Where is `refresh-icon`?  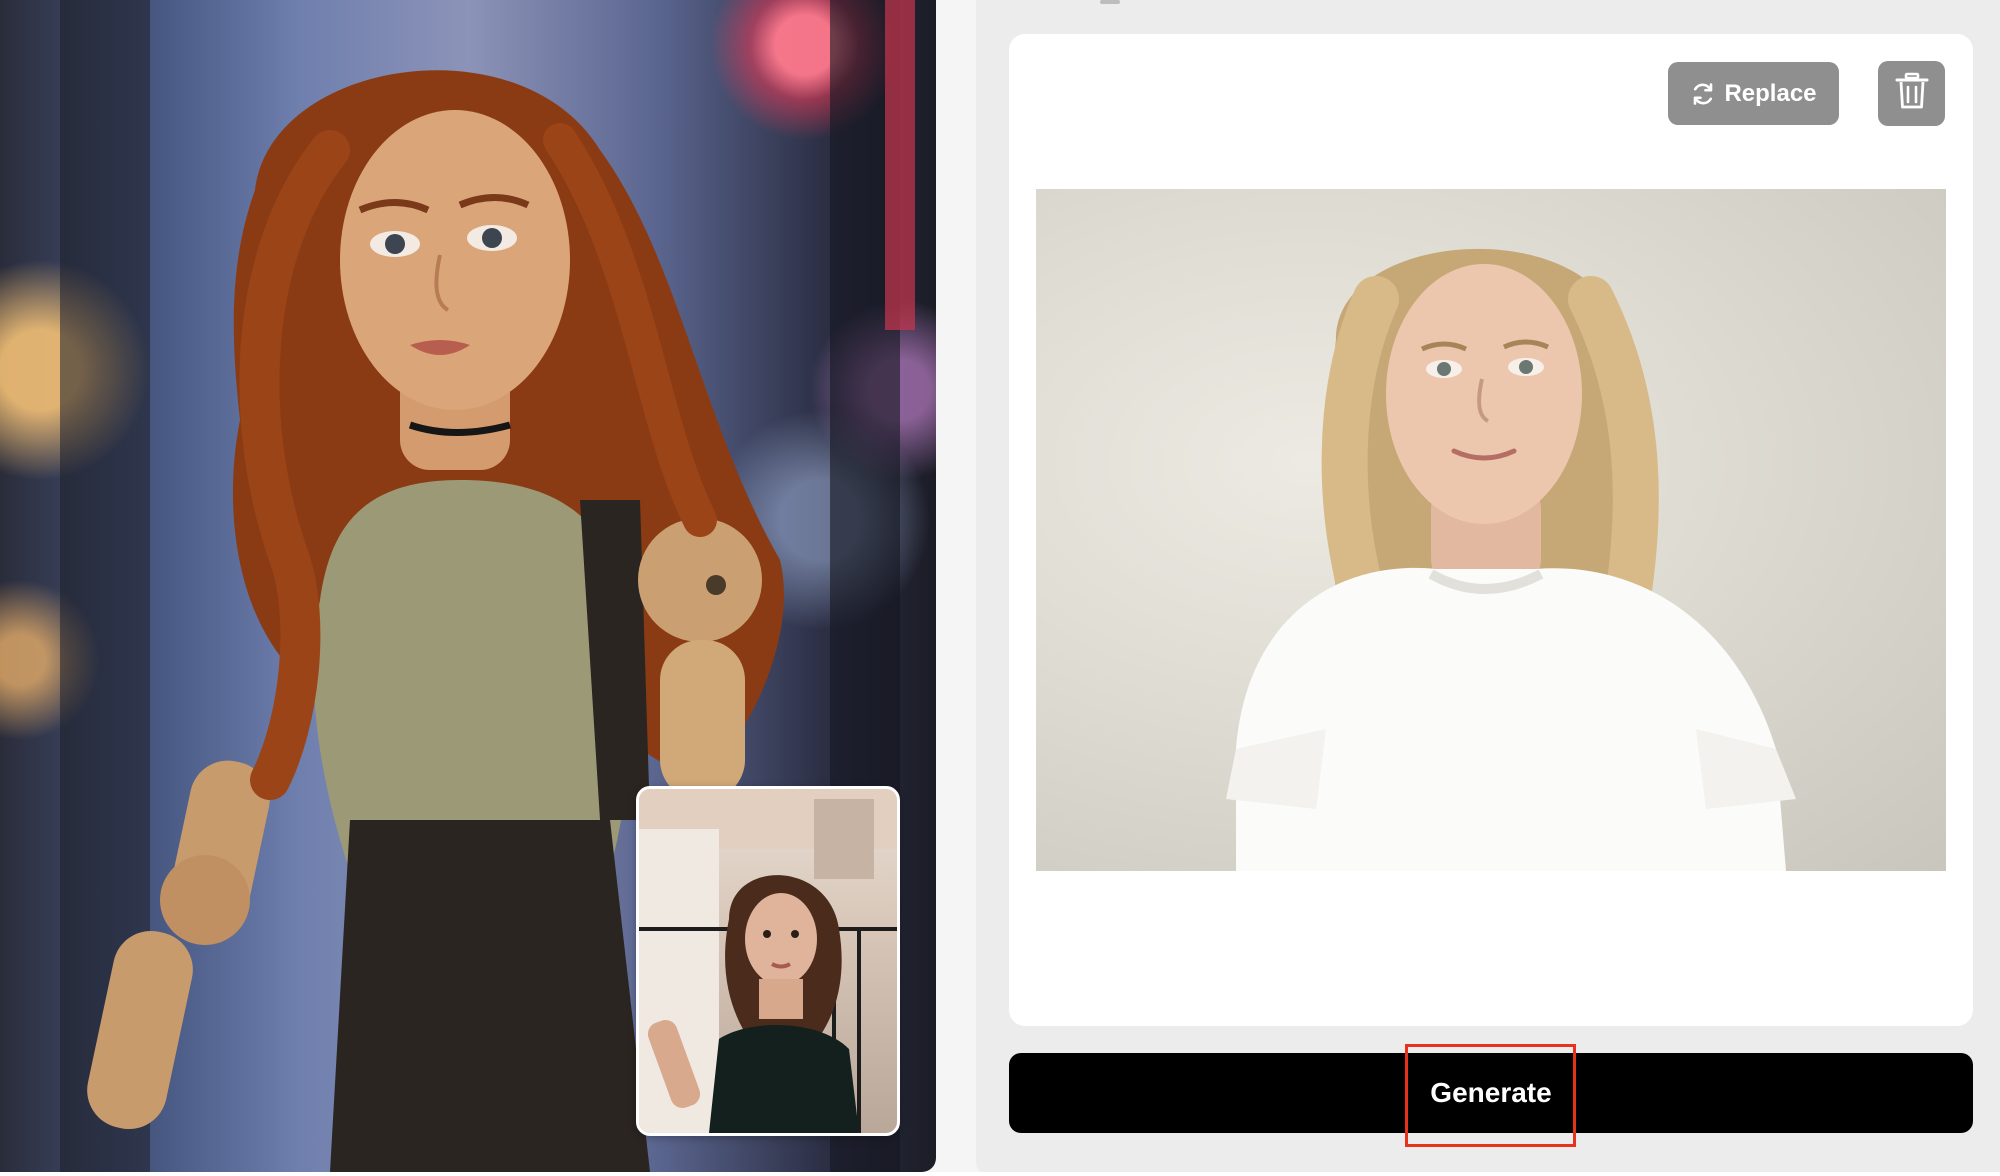 refresh-icon is located at coordinates (1703, 94).